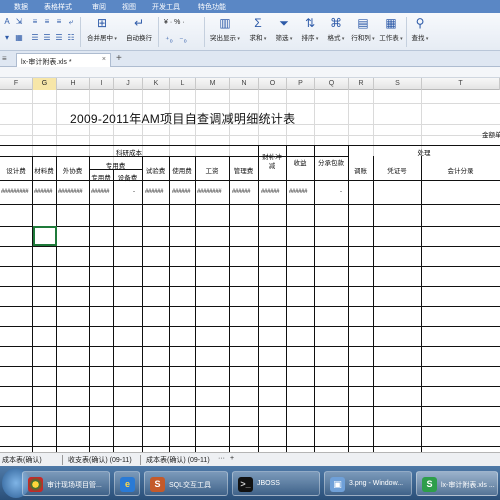 The image size is (500, 500). What do you see at coordinates (58, 7) in the screenshot?
I see `menu-tab-table-style: 表格样式` at bounding box center [58, 7].